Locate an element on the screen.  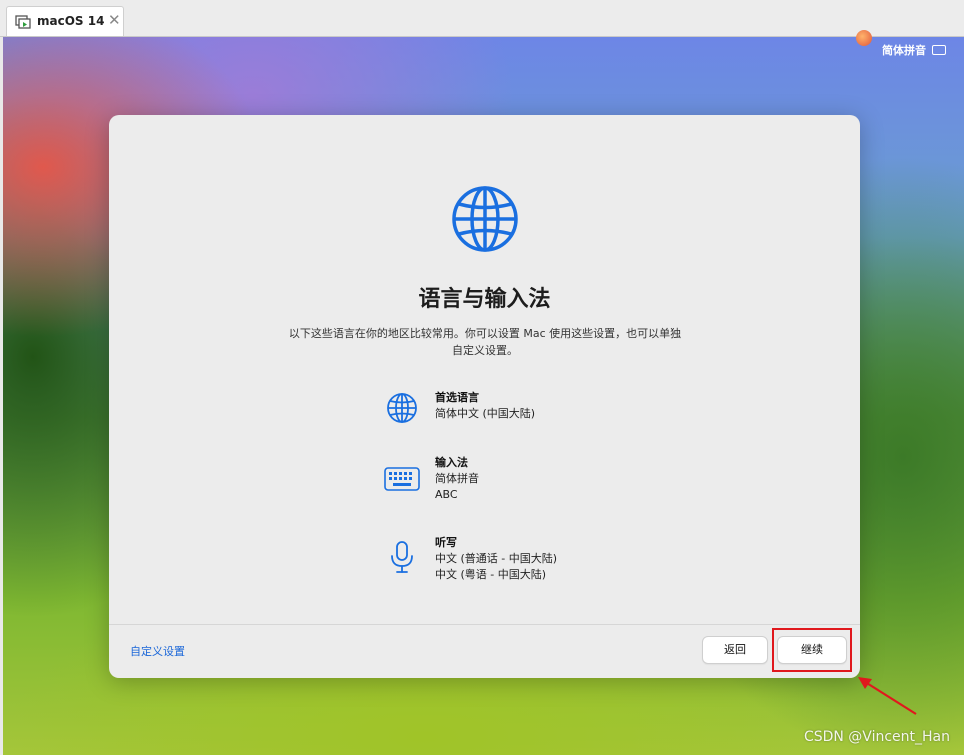
menubar-input-method: 简体拼音 is located at coordinates (914, 50).